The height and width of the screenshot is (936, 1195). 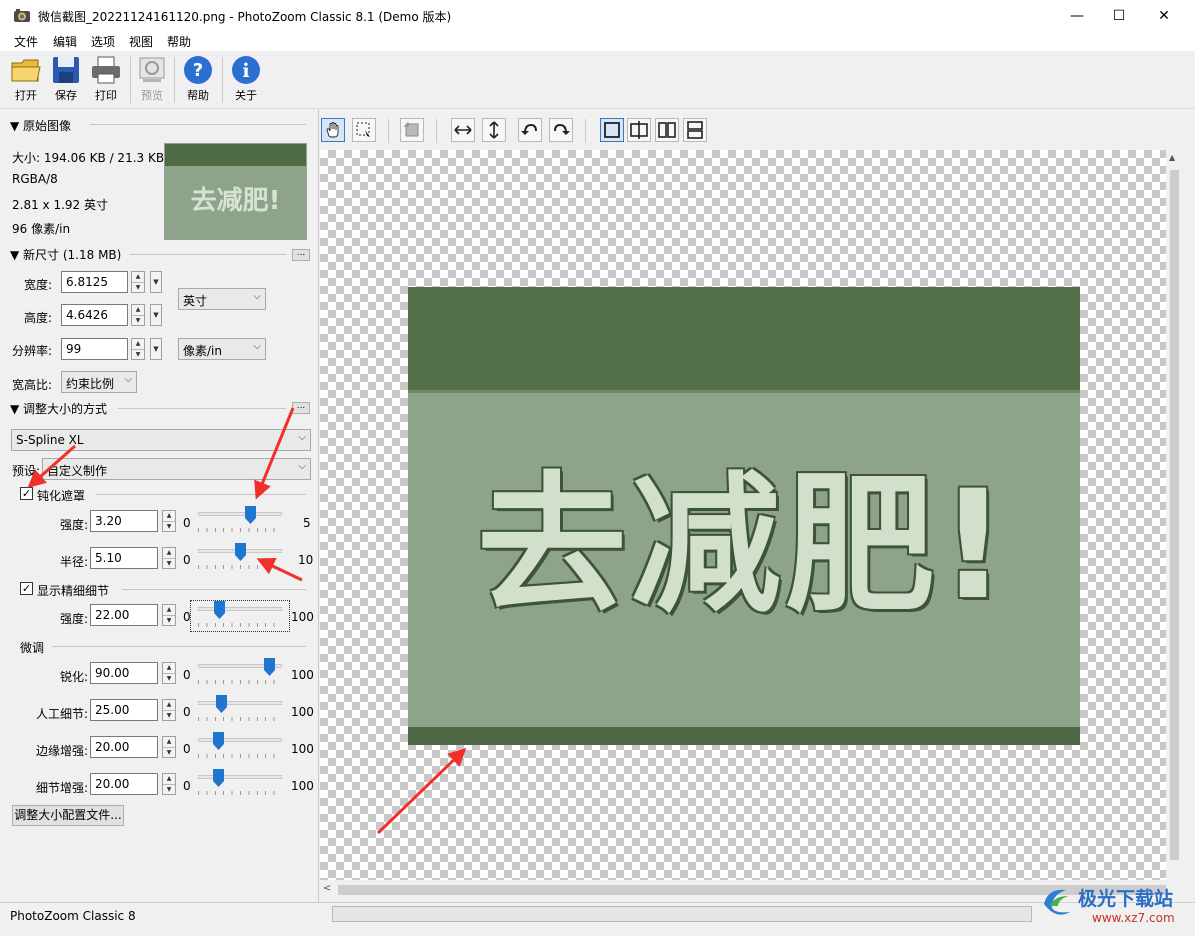 I want to click on maximize-button: ☐, so click(x=1119, y=15).